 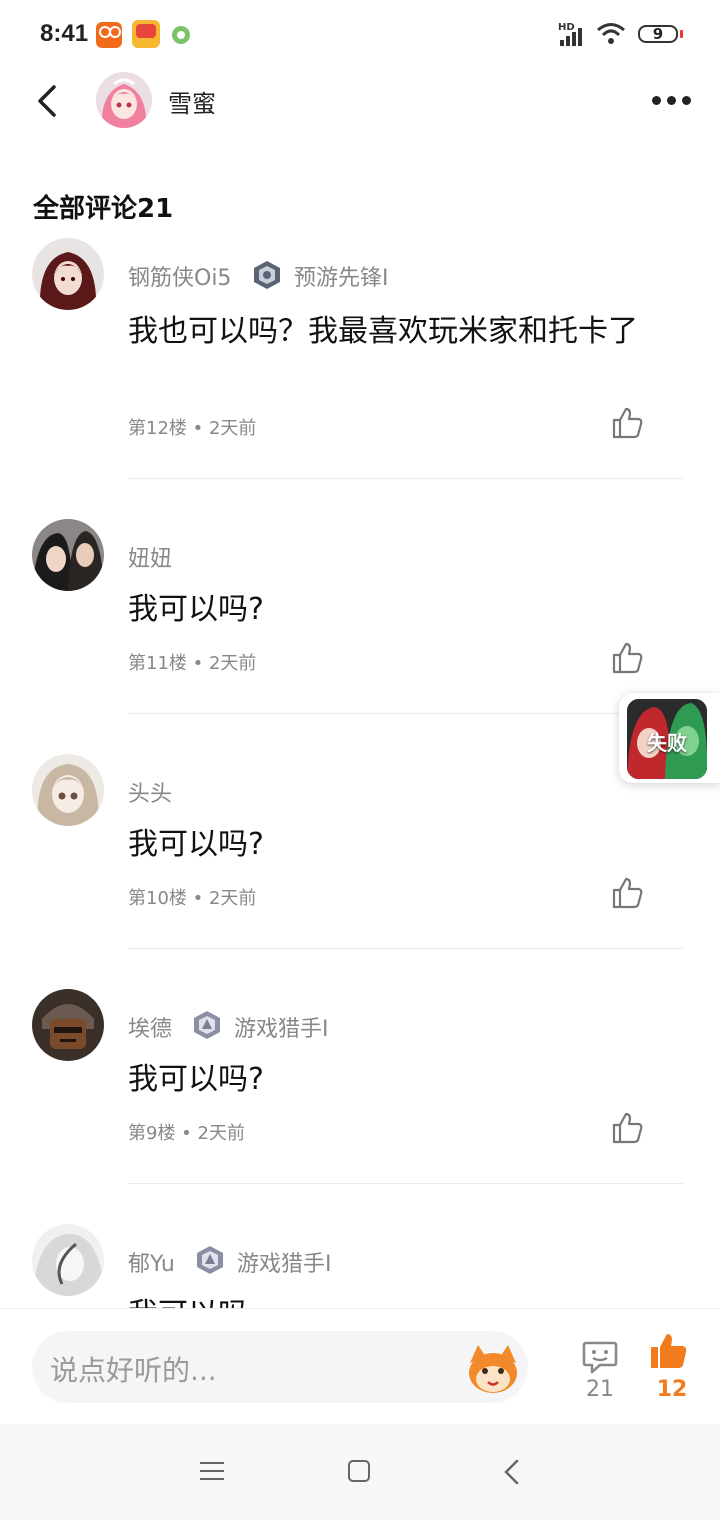 I want to click on battery-tip, so click(x=681, y=34).